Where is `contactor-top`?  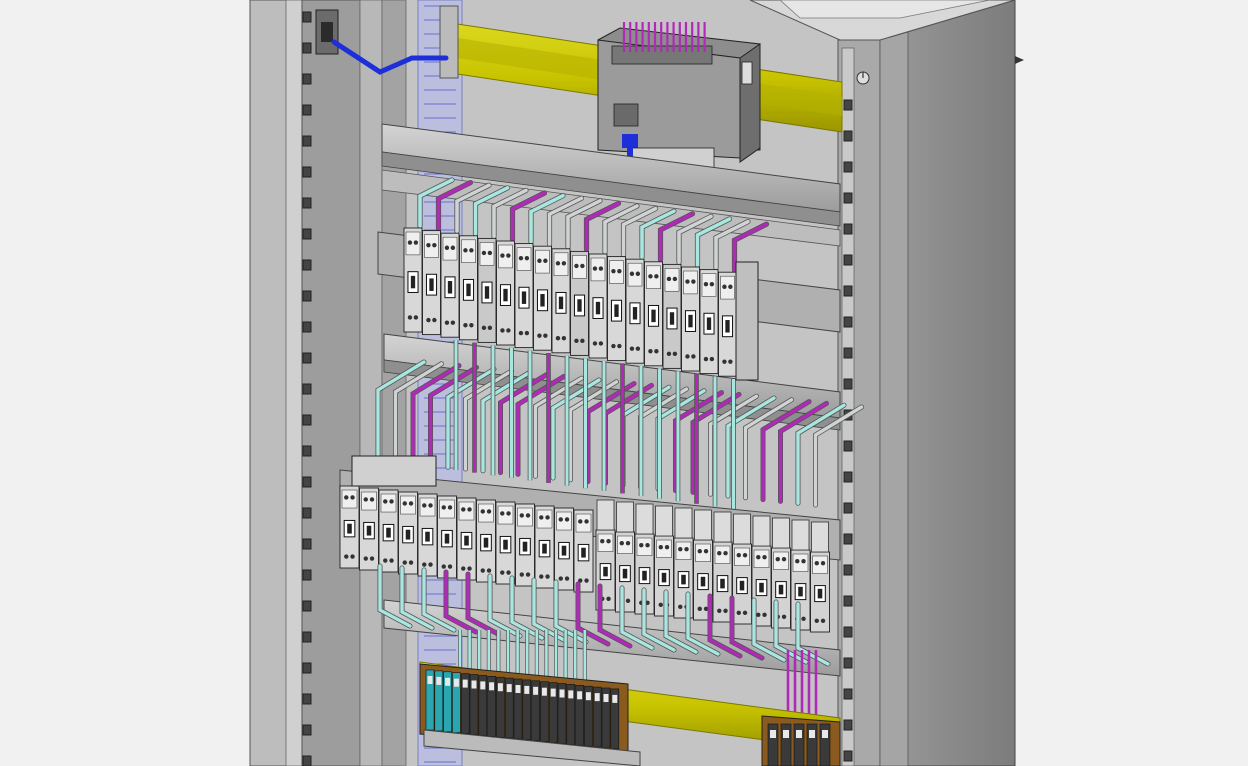
contactor-top is located at coordinates (394, 471).